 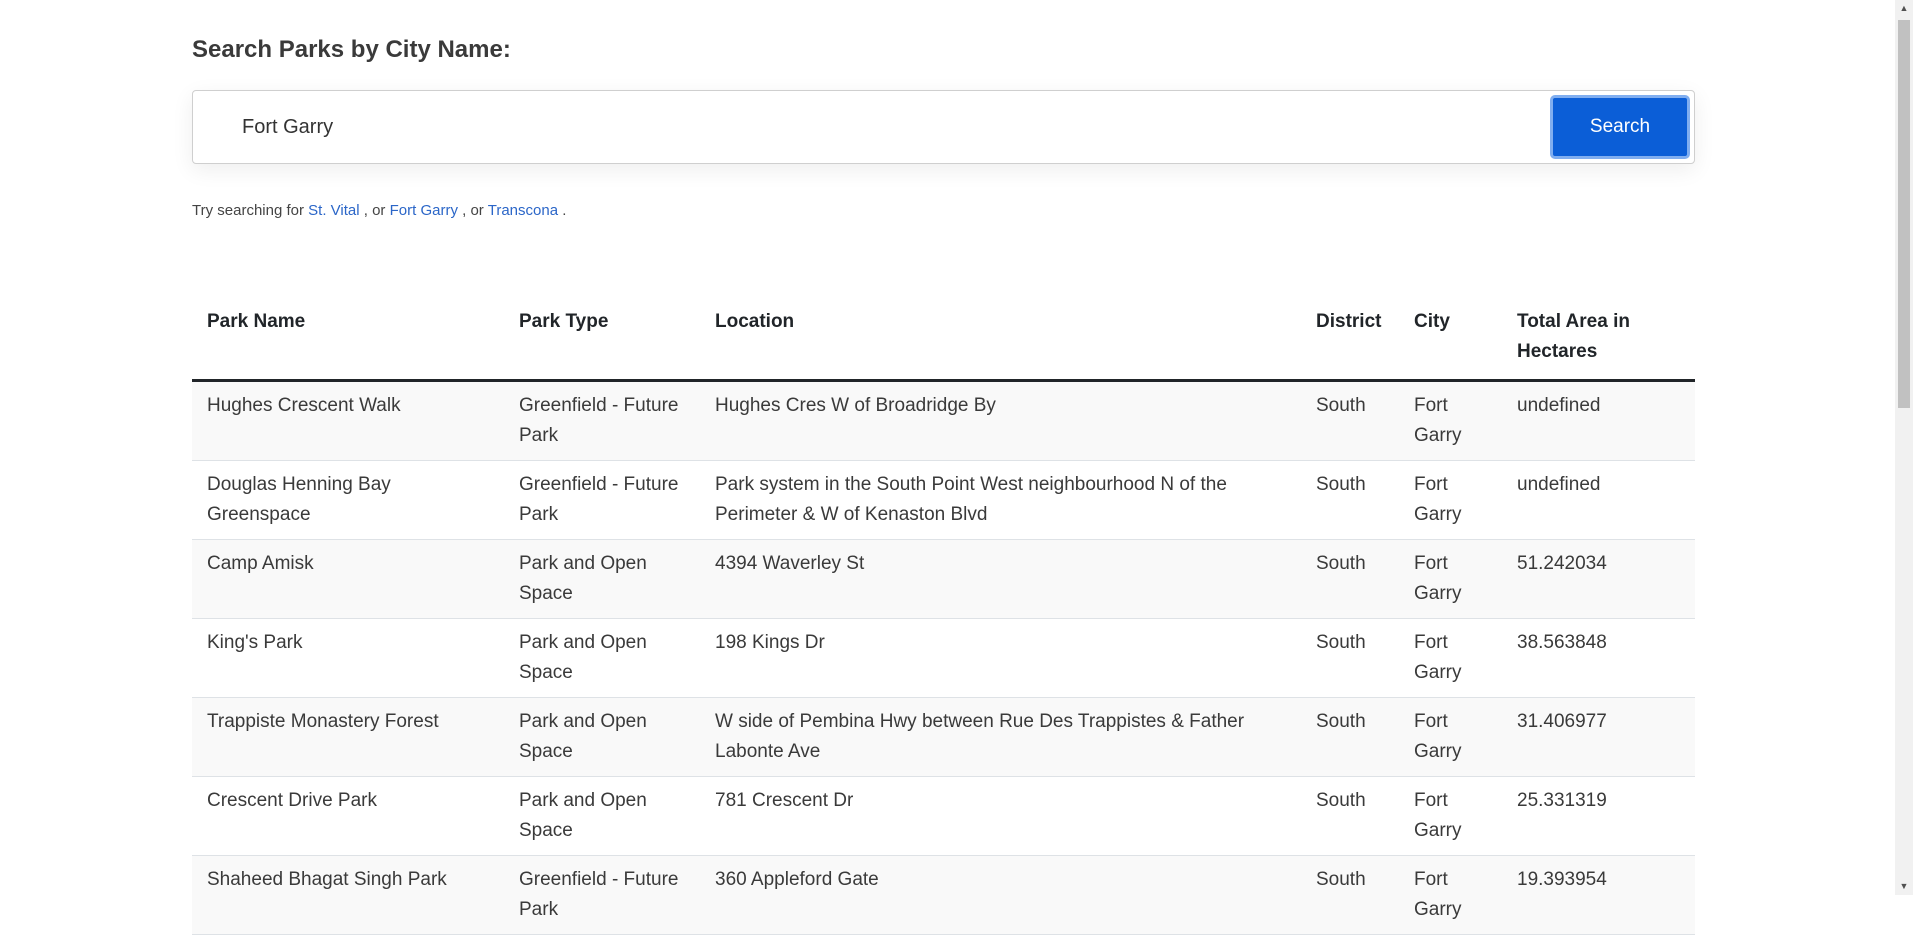 I want to click on park-name-cell: King's Park, so click(x=348, y=658).